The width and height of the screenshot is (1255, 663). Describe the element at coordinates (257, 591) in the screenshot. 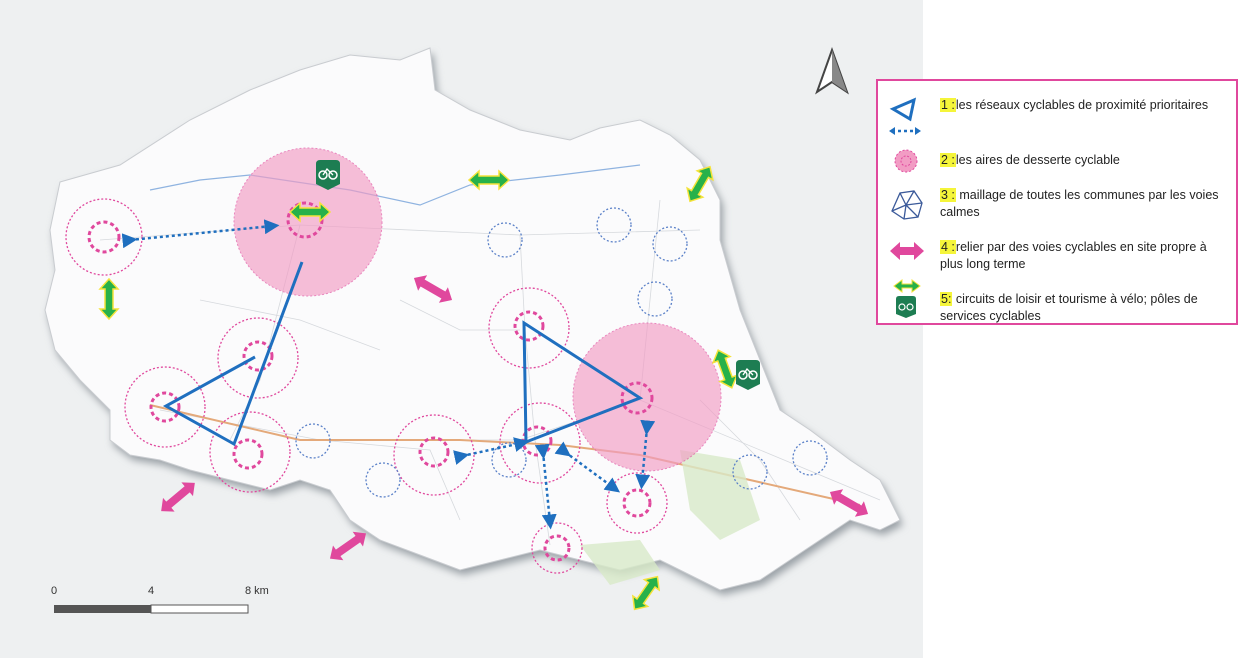

I see `scale-label-8km: 8 km` at that location.